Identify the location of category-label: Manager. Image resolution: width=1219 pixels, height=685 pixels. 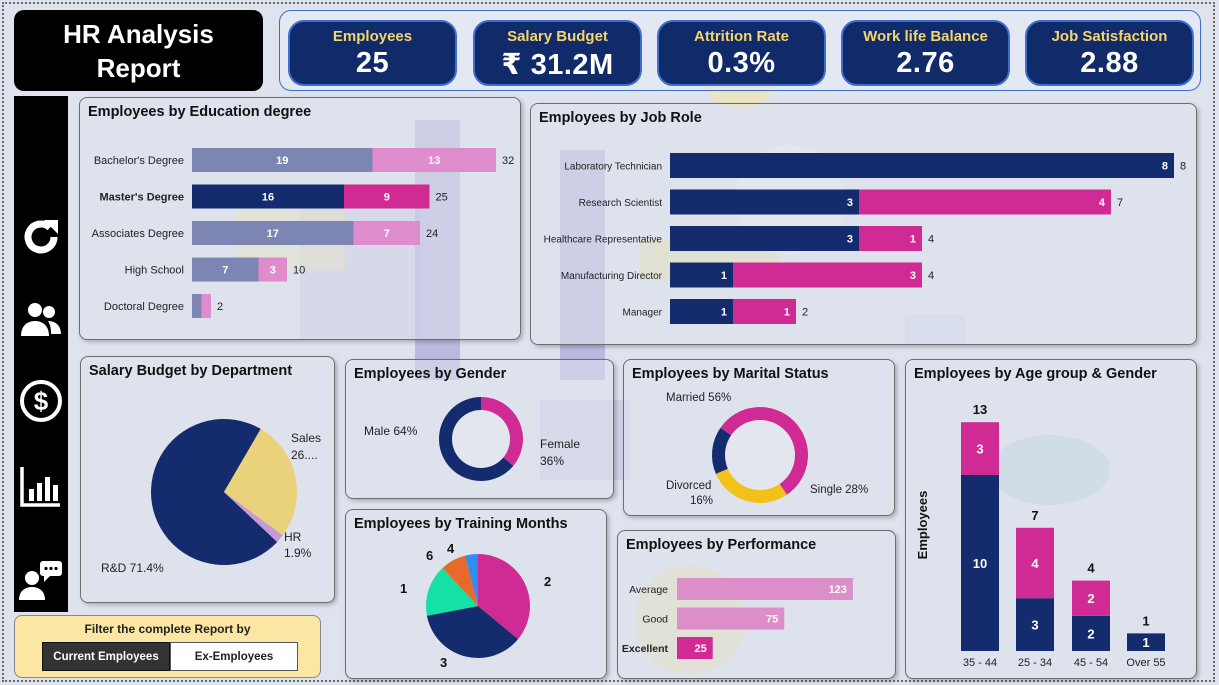
(643, 313).